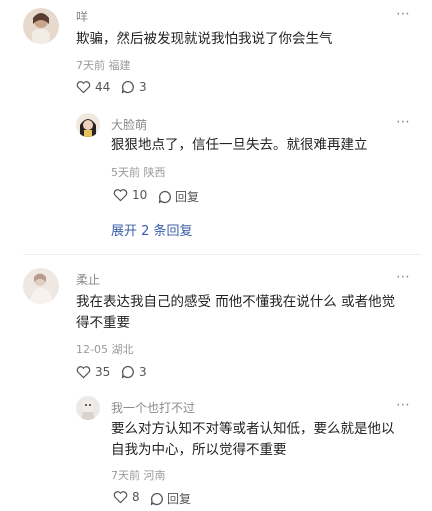 This screenshot has height=511, width=432. What do you see at coordinates (140, 195) in the screenshot?
I see `like-count: 10` at bounding box center [140, 195].